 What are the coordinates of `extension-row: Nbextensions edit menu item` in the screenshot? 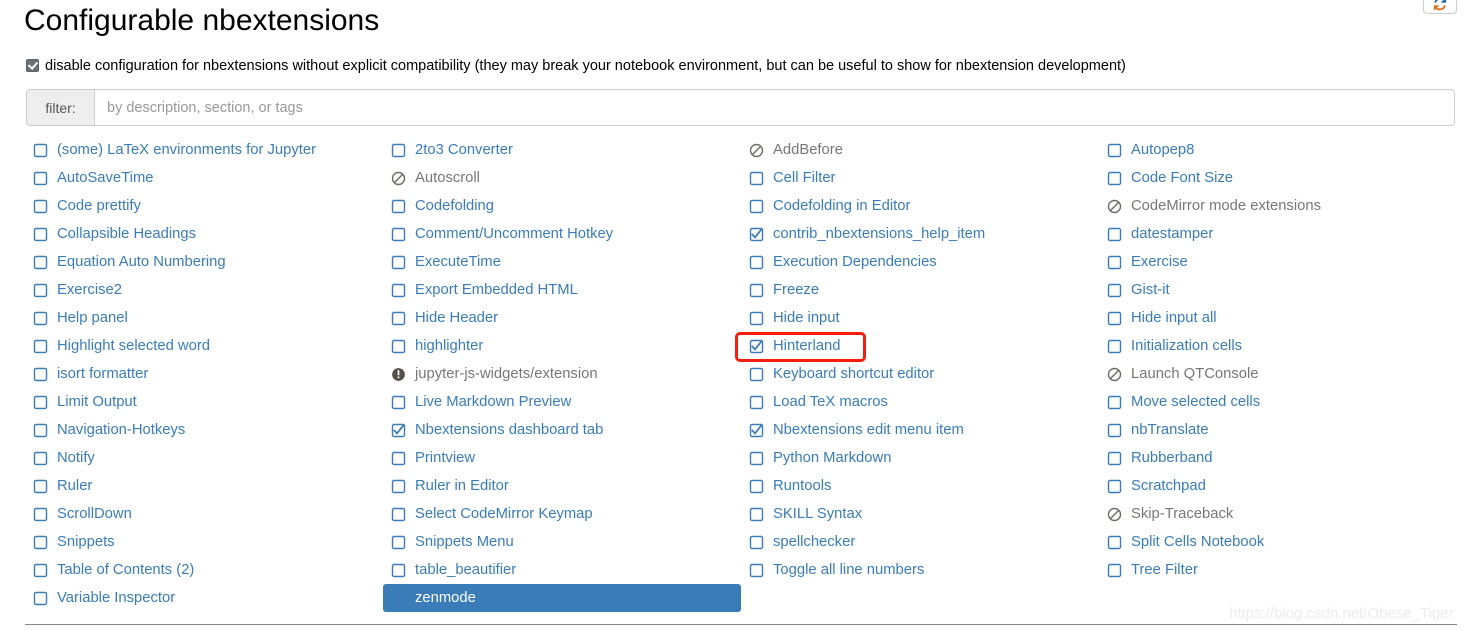 It's located at (920, 430).